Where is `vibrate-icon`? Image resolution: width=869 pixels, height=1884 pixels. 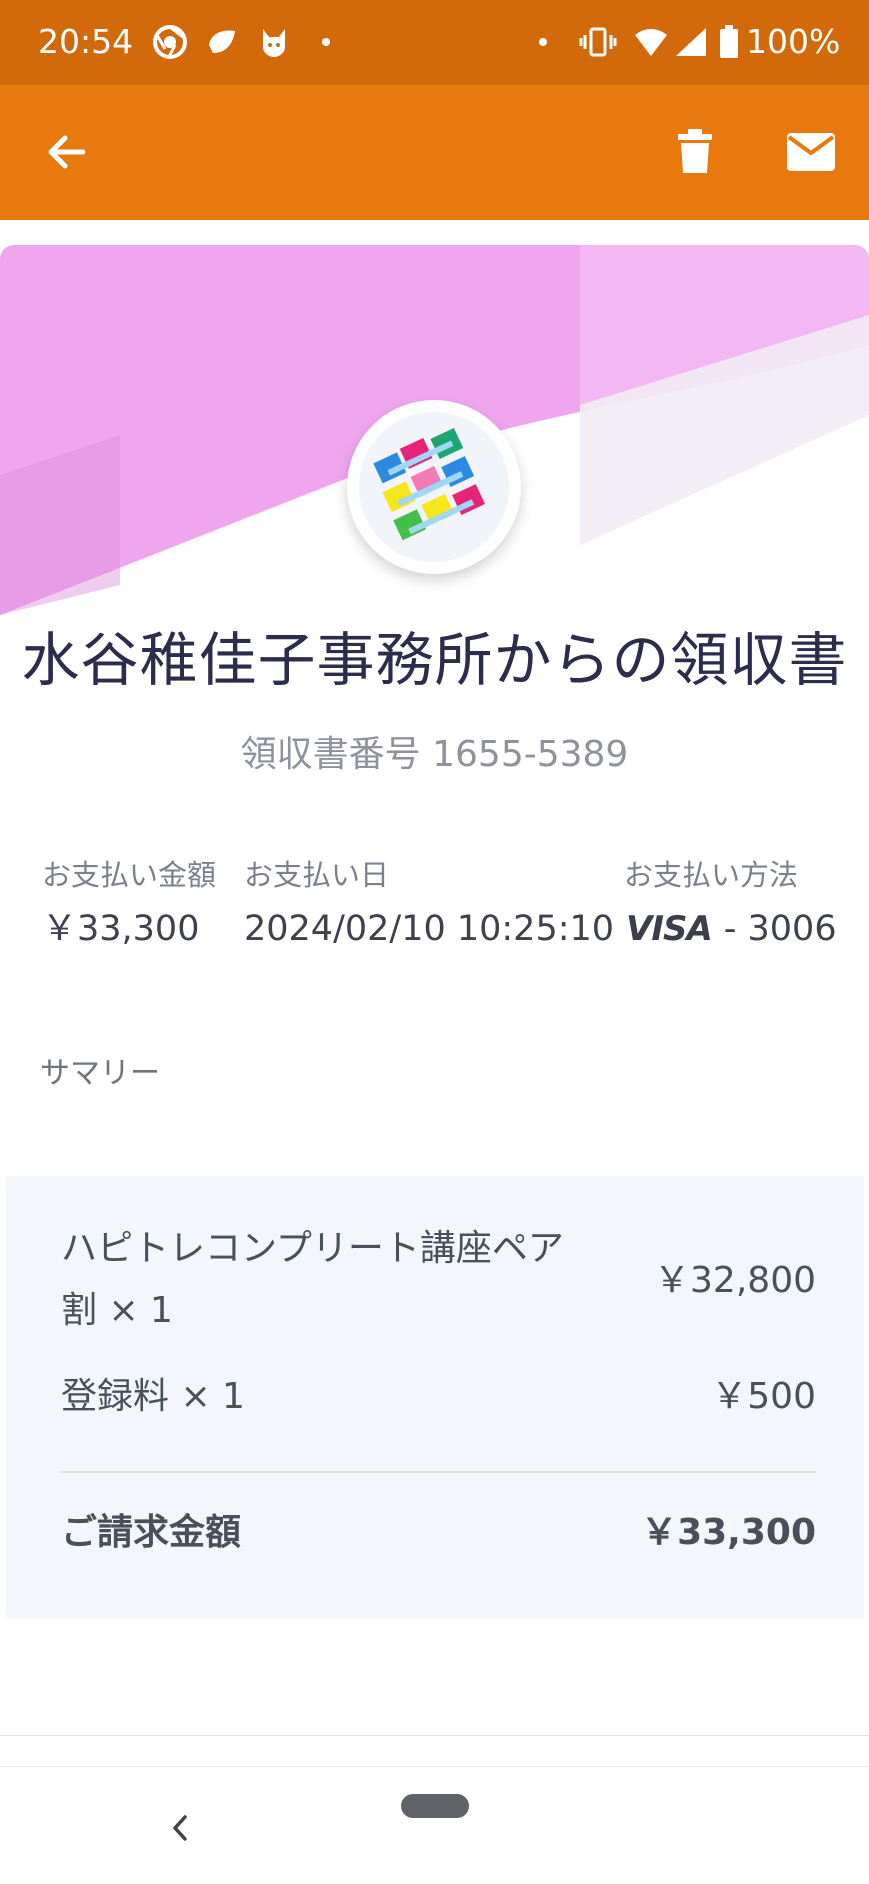 vibrate-icon is located at coordinates (598, 42).